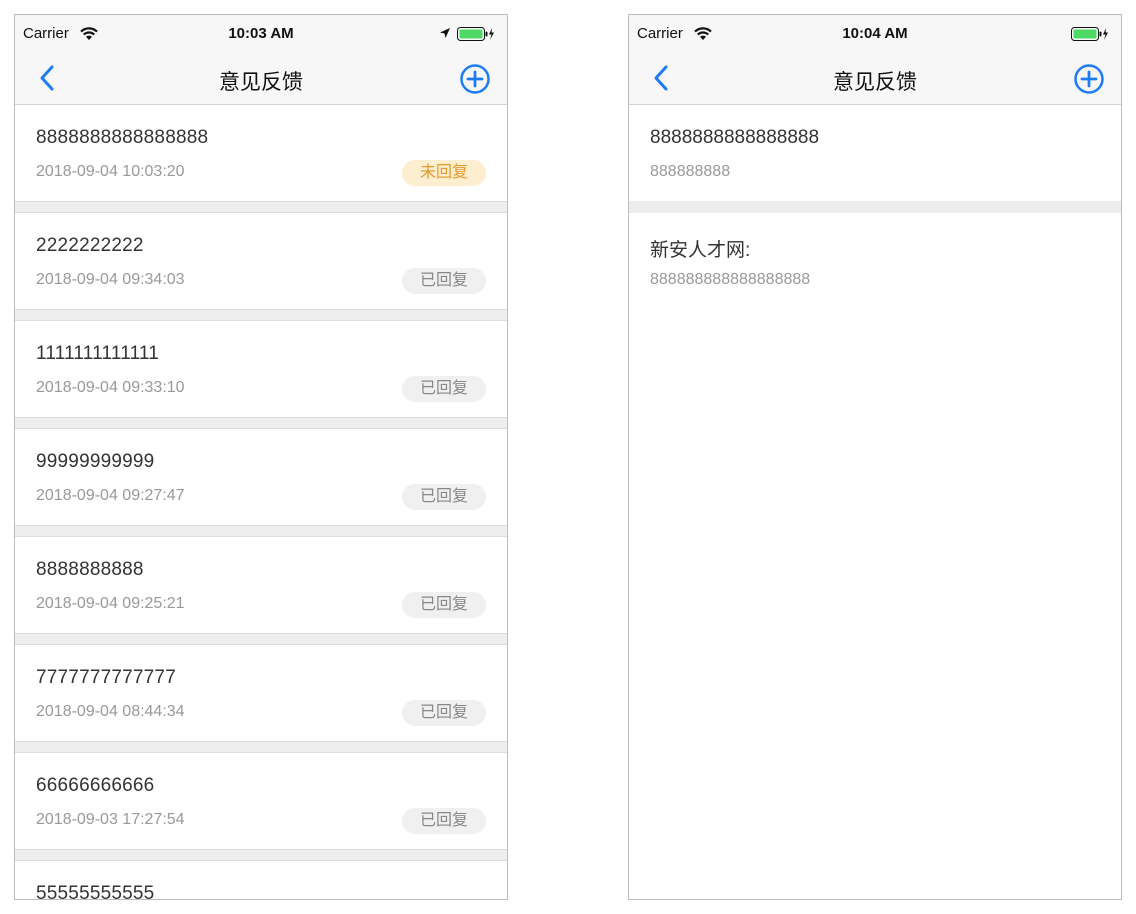 This screenshot has height=914, width=1136. I want to click on feedback-date: 2018-09-04 08:44:34, so click(110, 711).